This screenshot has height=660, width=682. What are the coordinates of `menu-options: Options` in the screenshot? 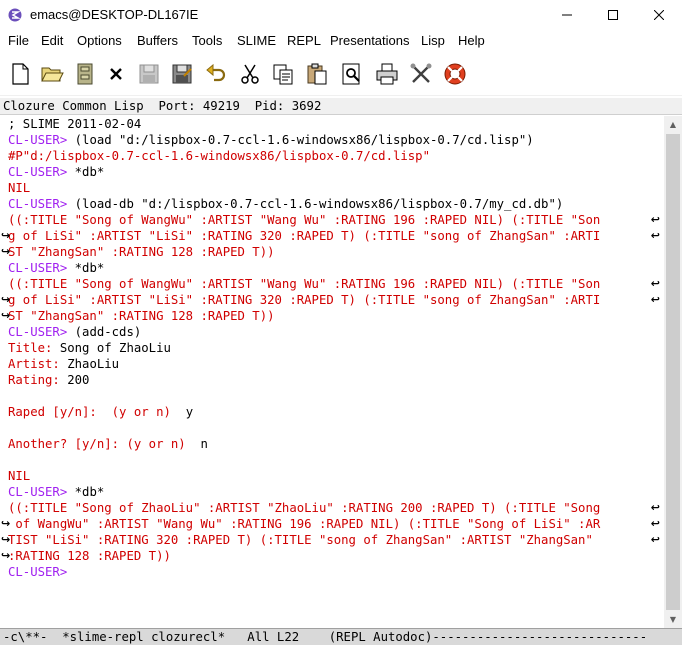 It's located at (99, 40).